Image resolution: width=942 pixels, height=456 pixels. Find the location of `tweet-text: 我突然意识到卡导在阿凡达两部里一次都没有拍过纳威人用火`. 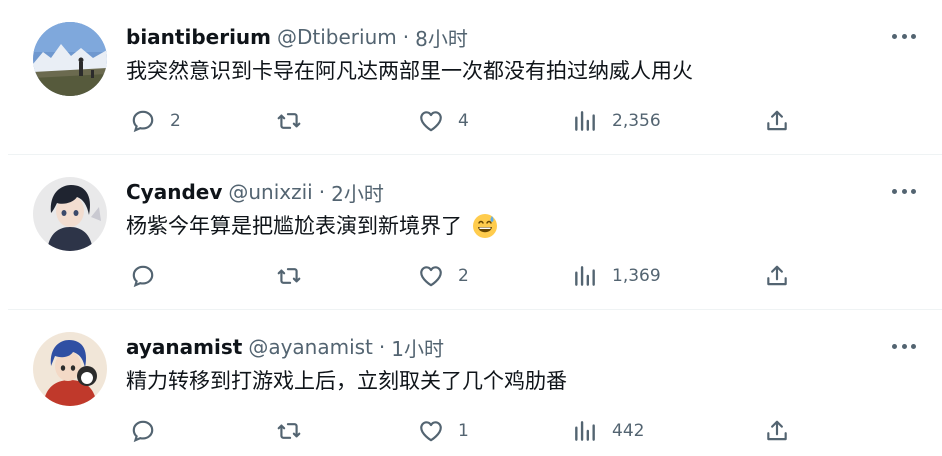

tweet-text: 我突然意识到卡导在阿凡达两部里一次都没有拍过纳威人用火 is located at coordinates (409, 71).